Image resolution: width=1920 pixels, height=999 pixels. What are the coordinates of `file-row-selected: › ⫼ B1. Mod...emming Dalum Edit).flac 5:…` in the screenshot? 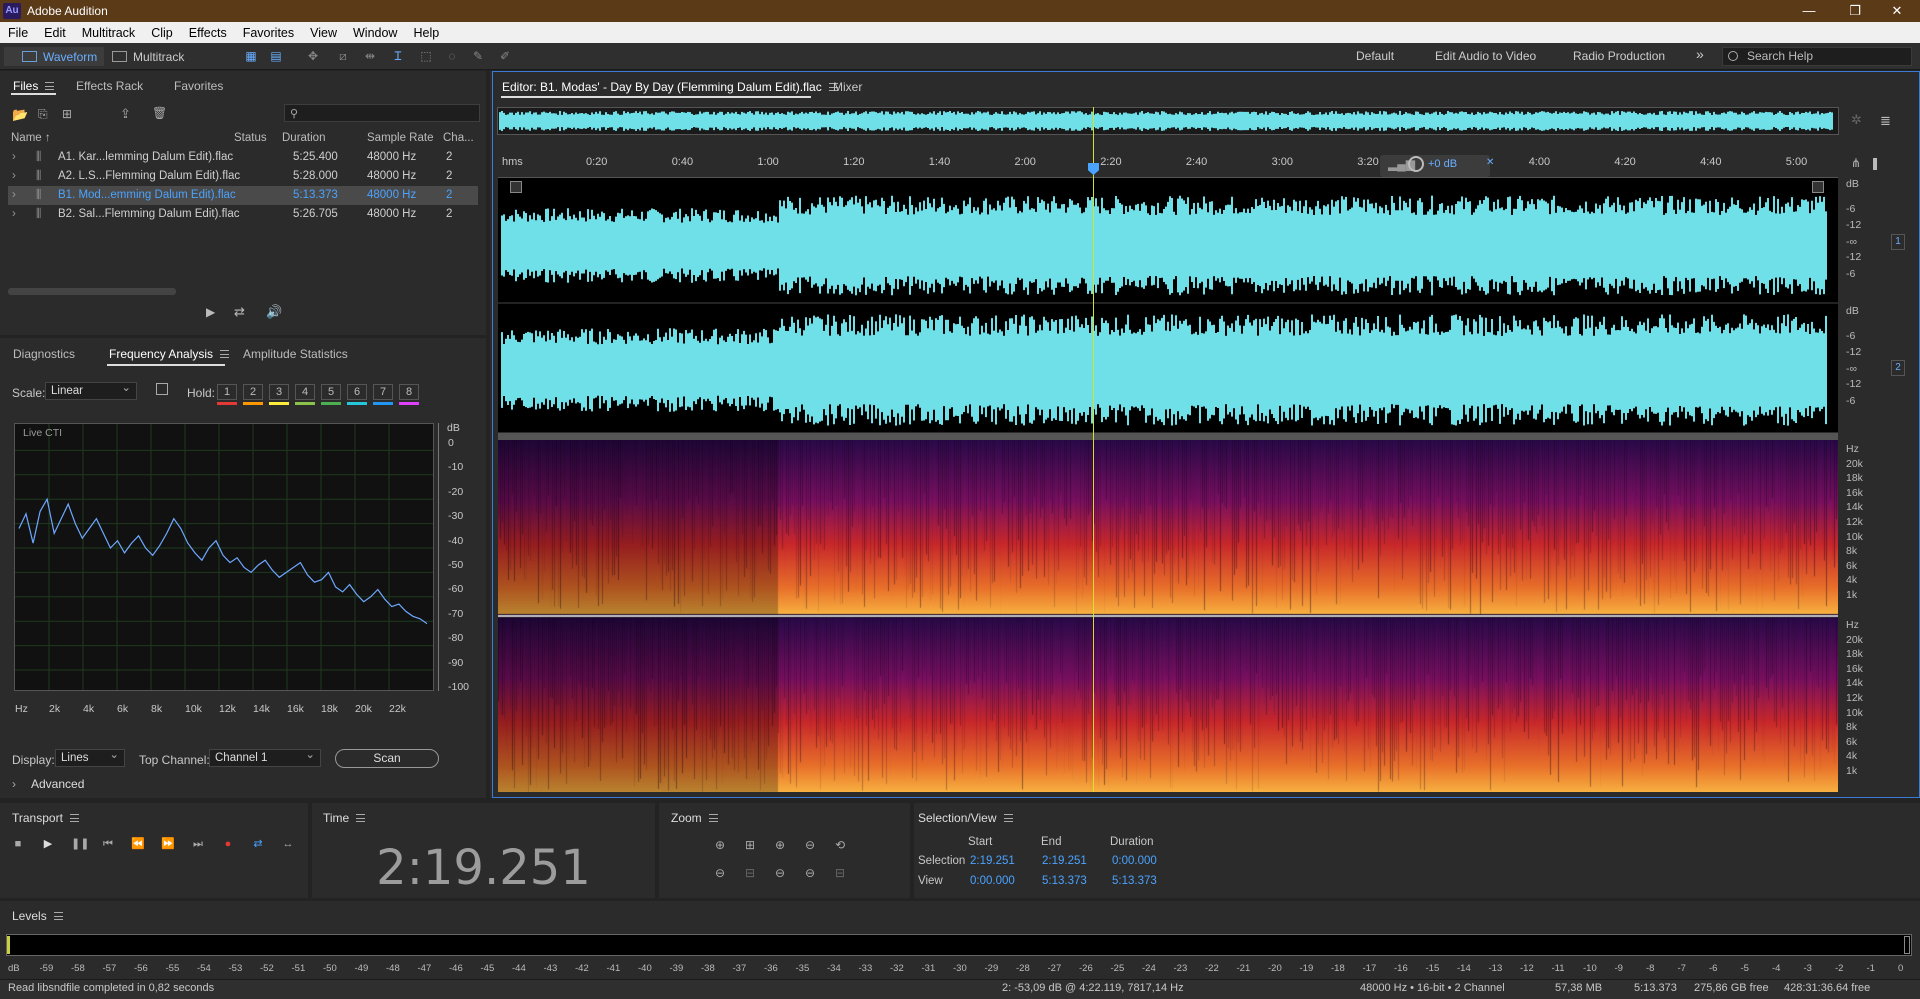 It's located at (243, 195).